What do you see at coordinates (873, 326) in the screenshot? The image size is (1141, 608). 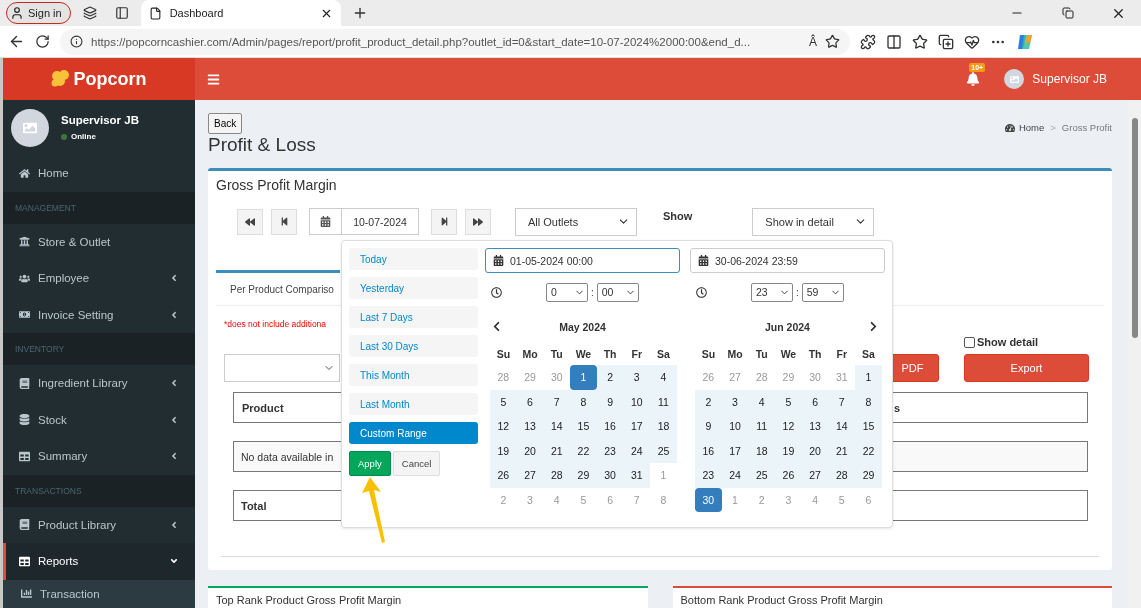 I see `next-month-icon` at bounding box center [873, 326].